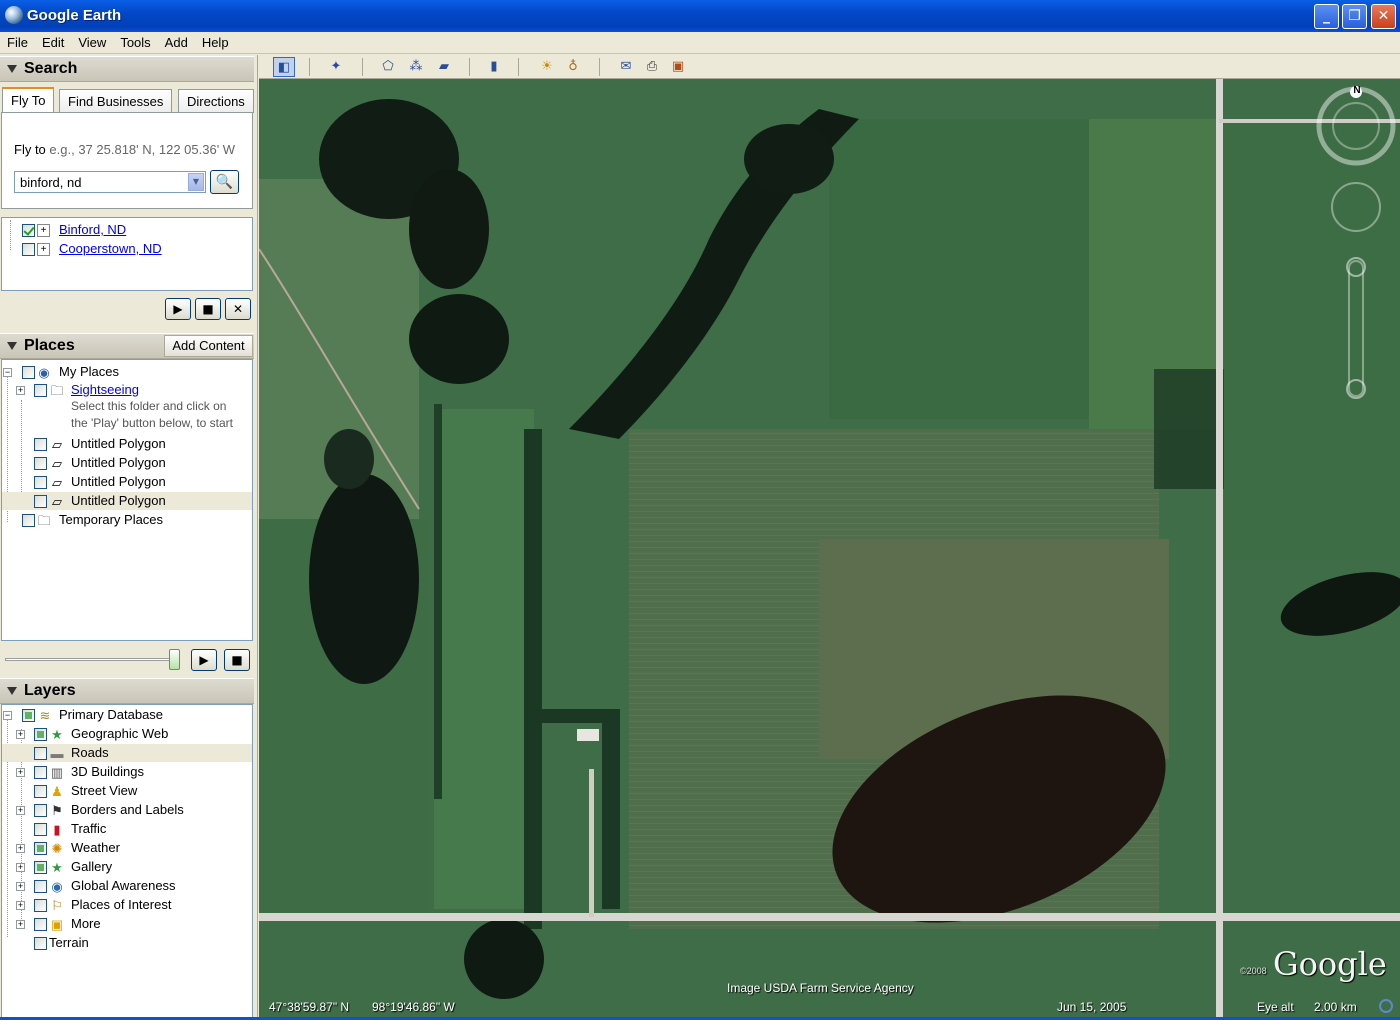  Describe the element at coordinates (127, 691) in the screenshot. I see `layers-panel-header: Layers` at that location.